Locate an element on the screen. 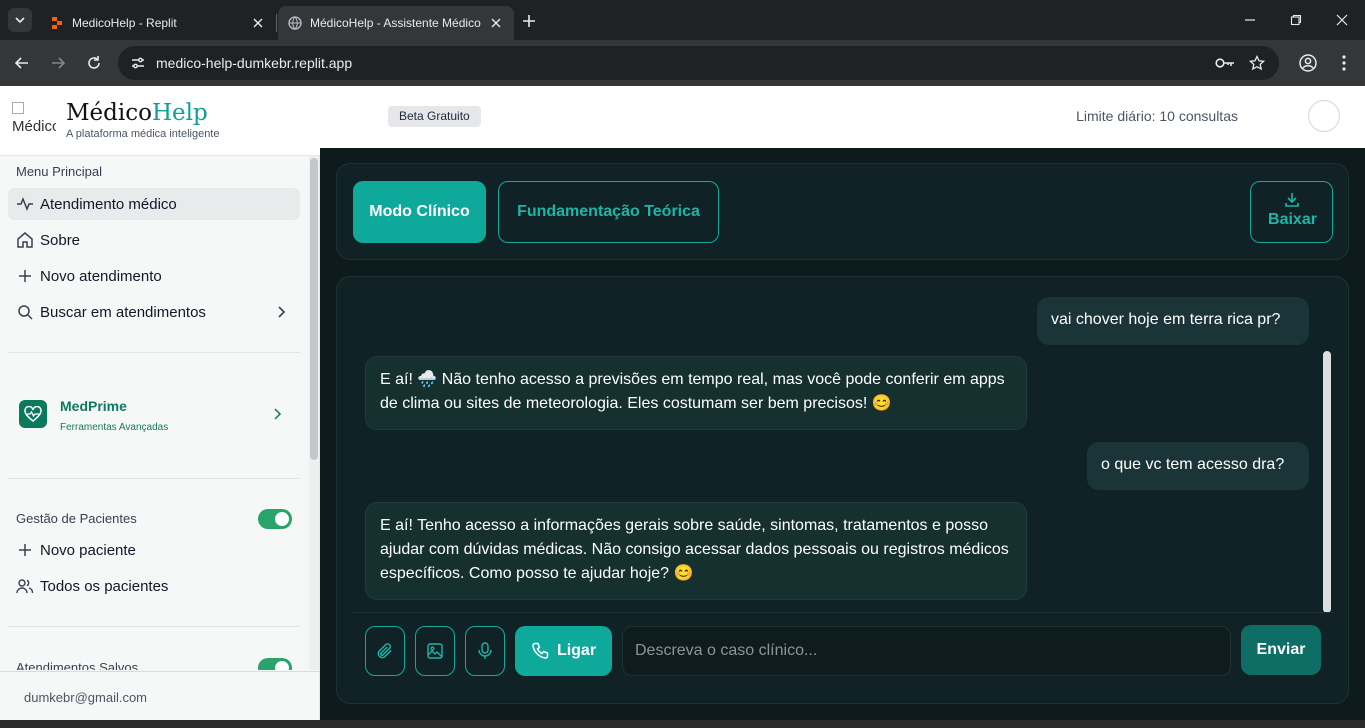  avatar is located at coordinates (1324, 116).